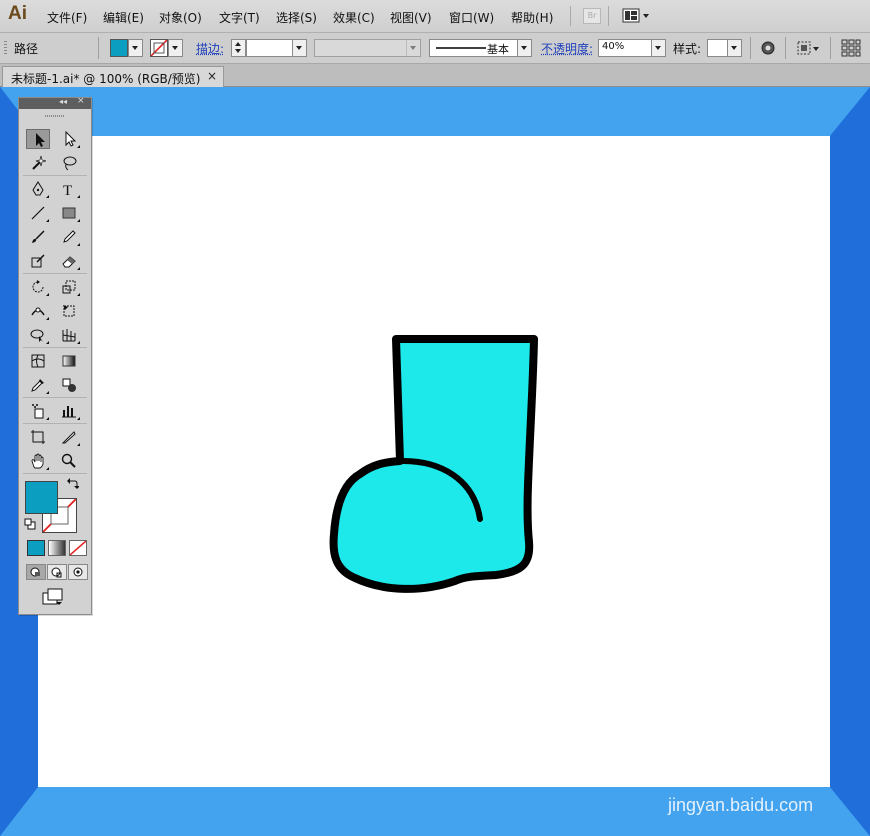 Image resolution: width=870 pixels, height=836 pixels. I want to click on control-bar: 路径 描边: 基本 不透明度: 40% 样式:, so click(435, 48).